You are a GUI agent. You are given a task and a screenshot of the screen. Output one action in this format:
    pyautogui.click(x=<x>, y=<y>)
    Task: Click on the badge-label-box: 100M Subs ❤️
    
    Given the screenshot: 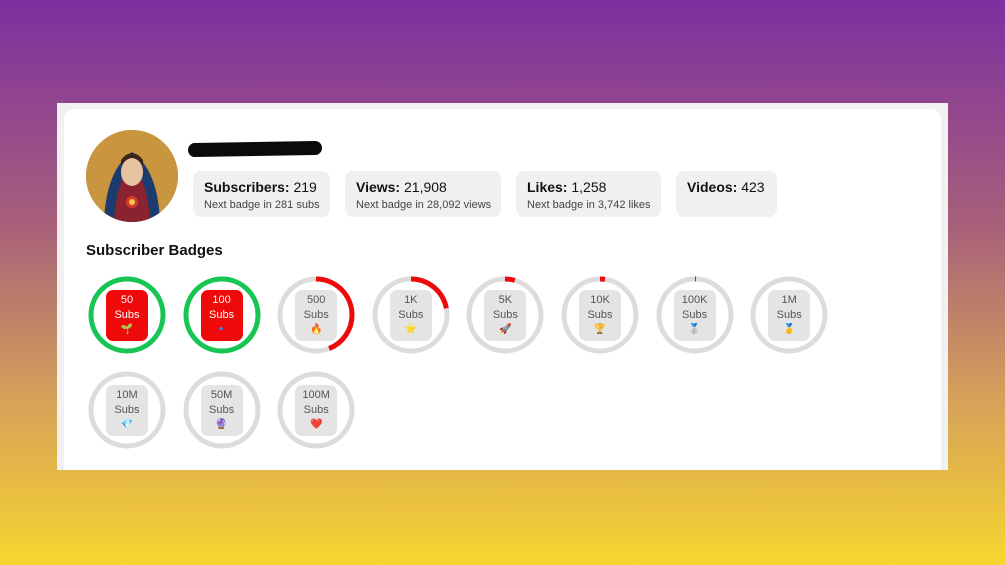 What is the action you would take?
    pyautogui.click(x=316, y=410)
    